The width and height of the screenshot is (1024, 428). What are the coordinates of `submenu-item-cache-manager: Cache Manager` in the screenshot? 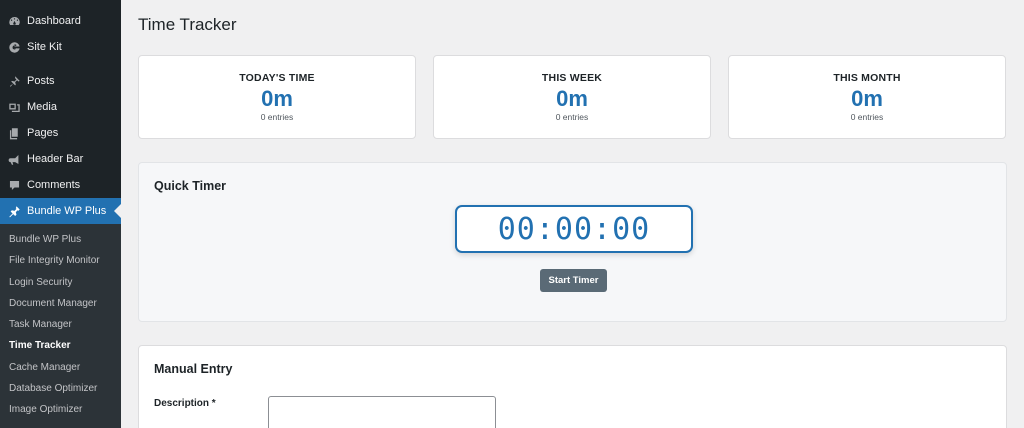 It's located at (44, 367).